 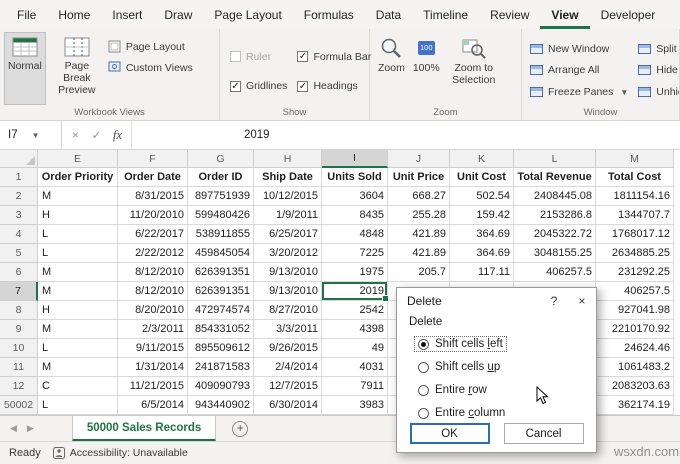 I want to click on cell-E10: L, so click(x=78, y=348).